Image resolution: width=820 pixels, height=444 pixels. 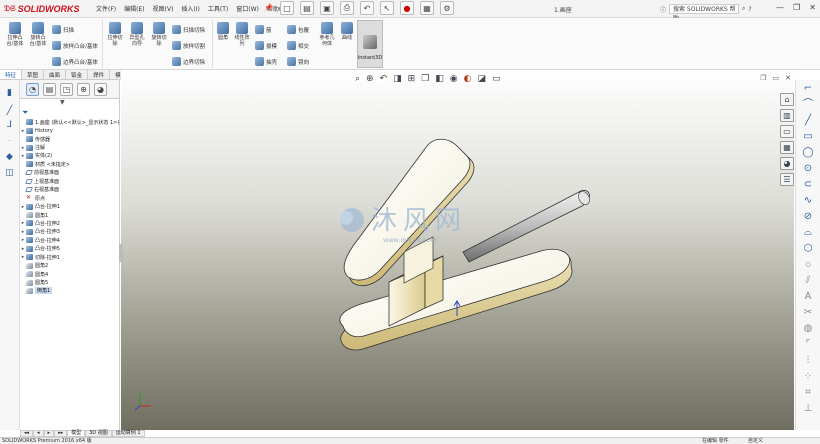 I want to click on undo-icon: ↶, so click(x=367, y=8).